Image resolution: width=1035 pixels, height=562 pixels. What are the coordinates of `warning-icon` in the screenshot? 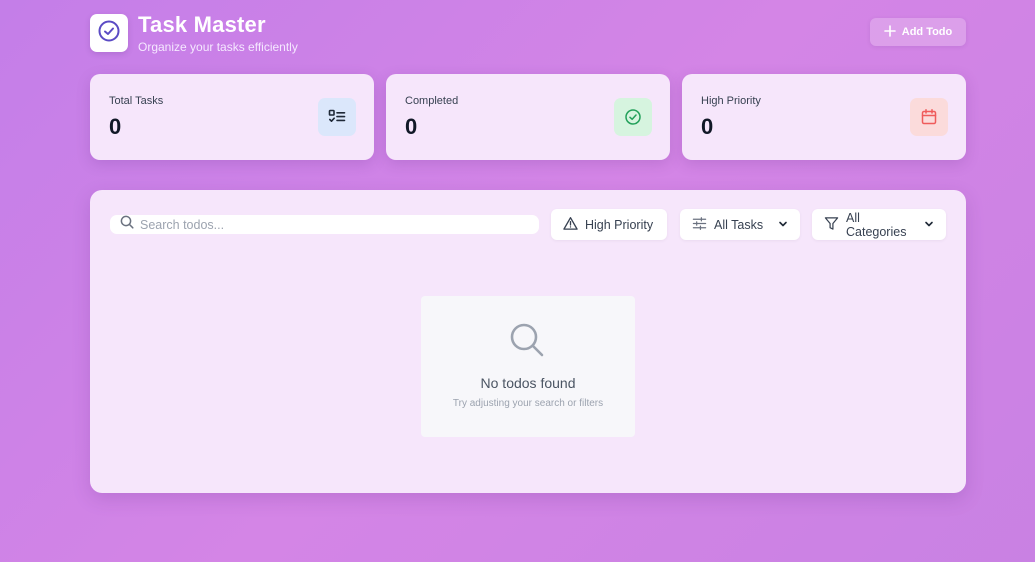 It's located at (570, 225).